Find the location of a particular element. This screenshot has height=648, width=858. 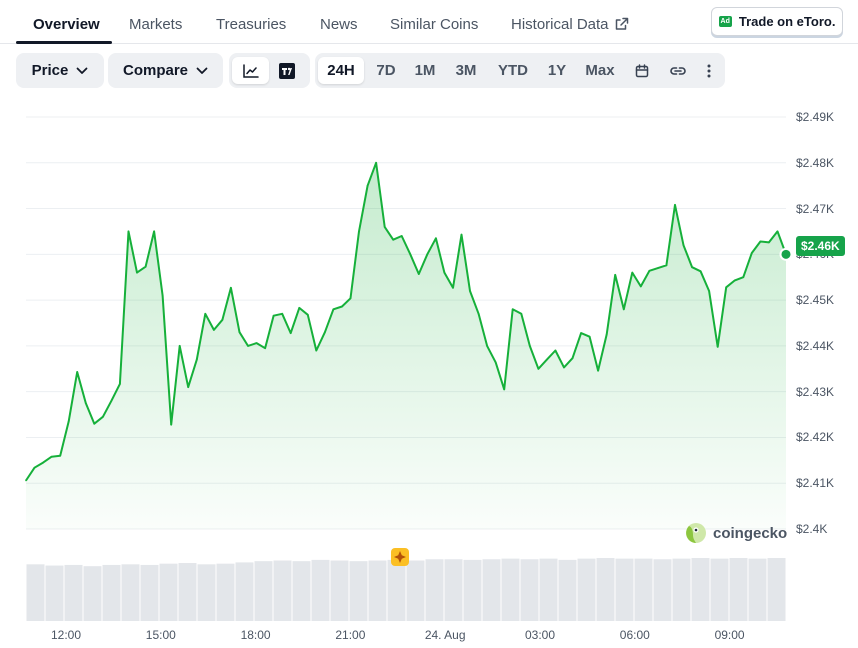

share-link-button is located at coordinates (678, 70).